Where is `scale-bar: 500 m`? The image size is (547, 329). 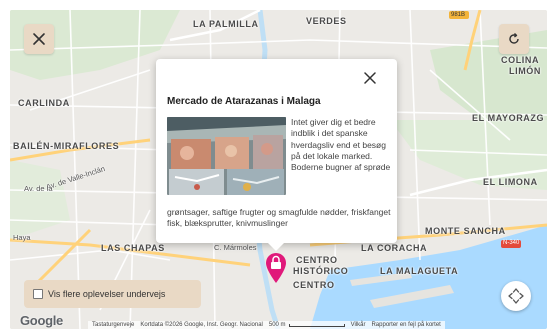 scale-bar: 500 m is located at coordinates (307, 325).